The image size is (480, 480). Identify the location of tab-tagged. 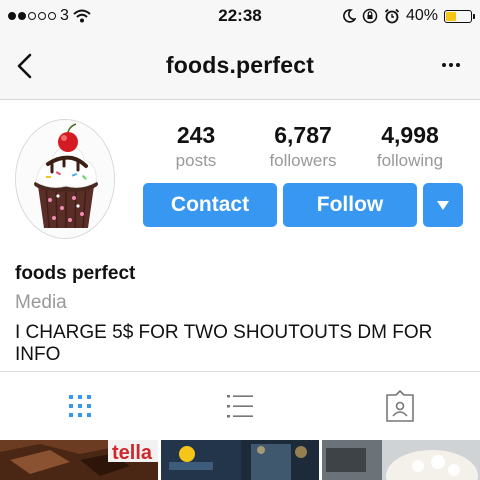
(400, 406).